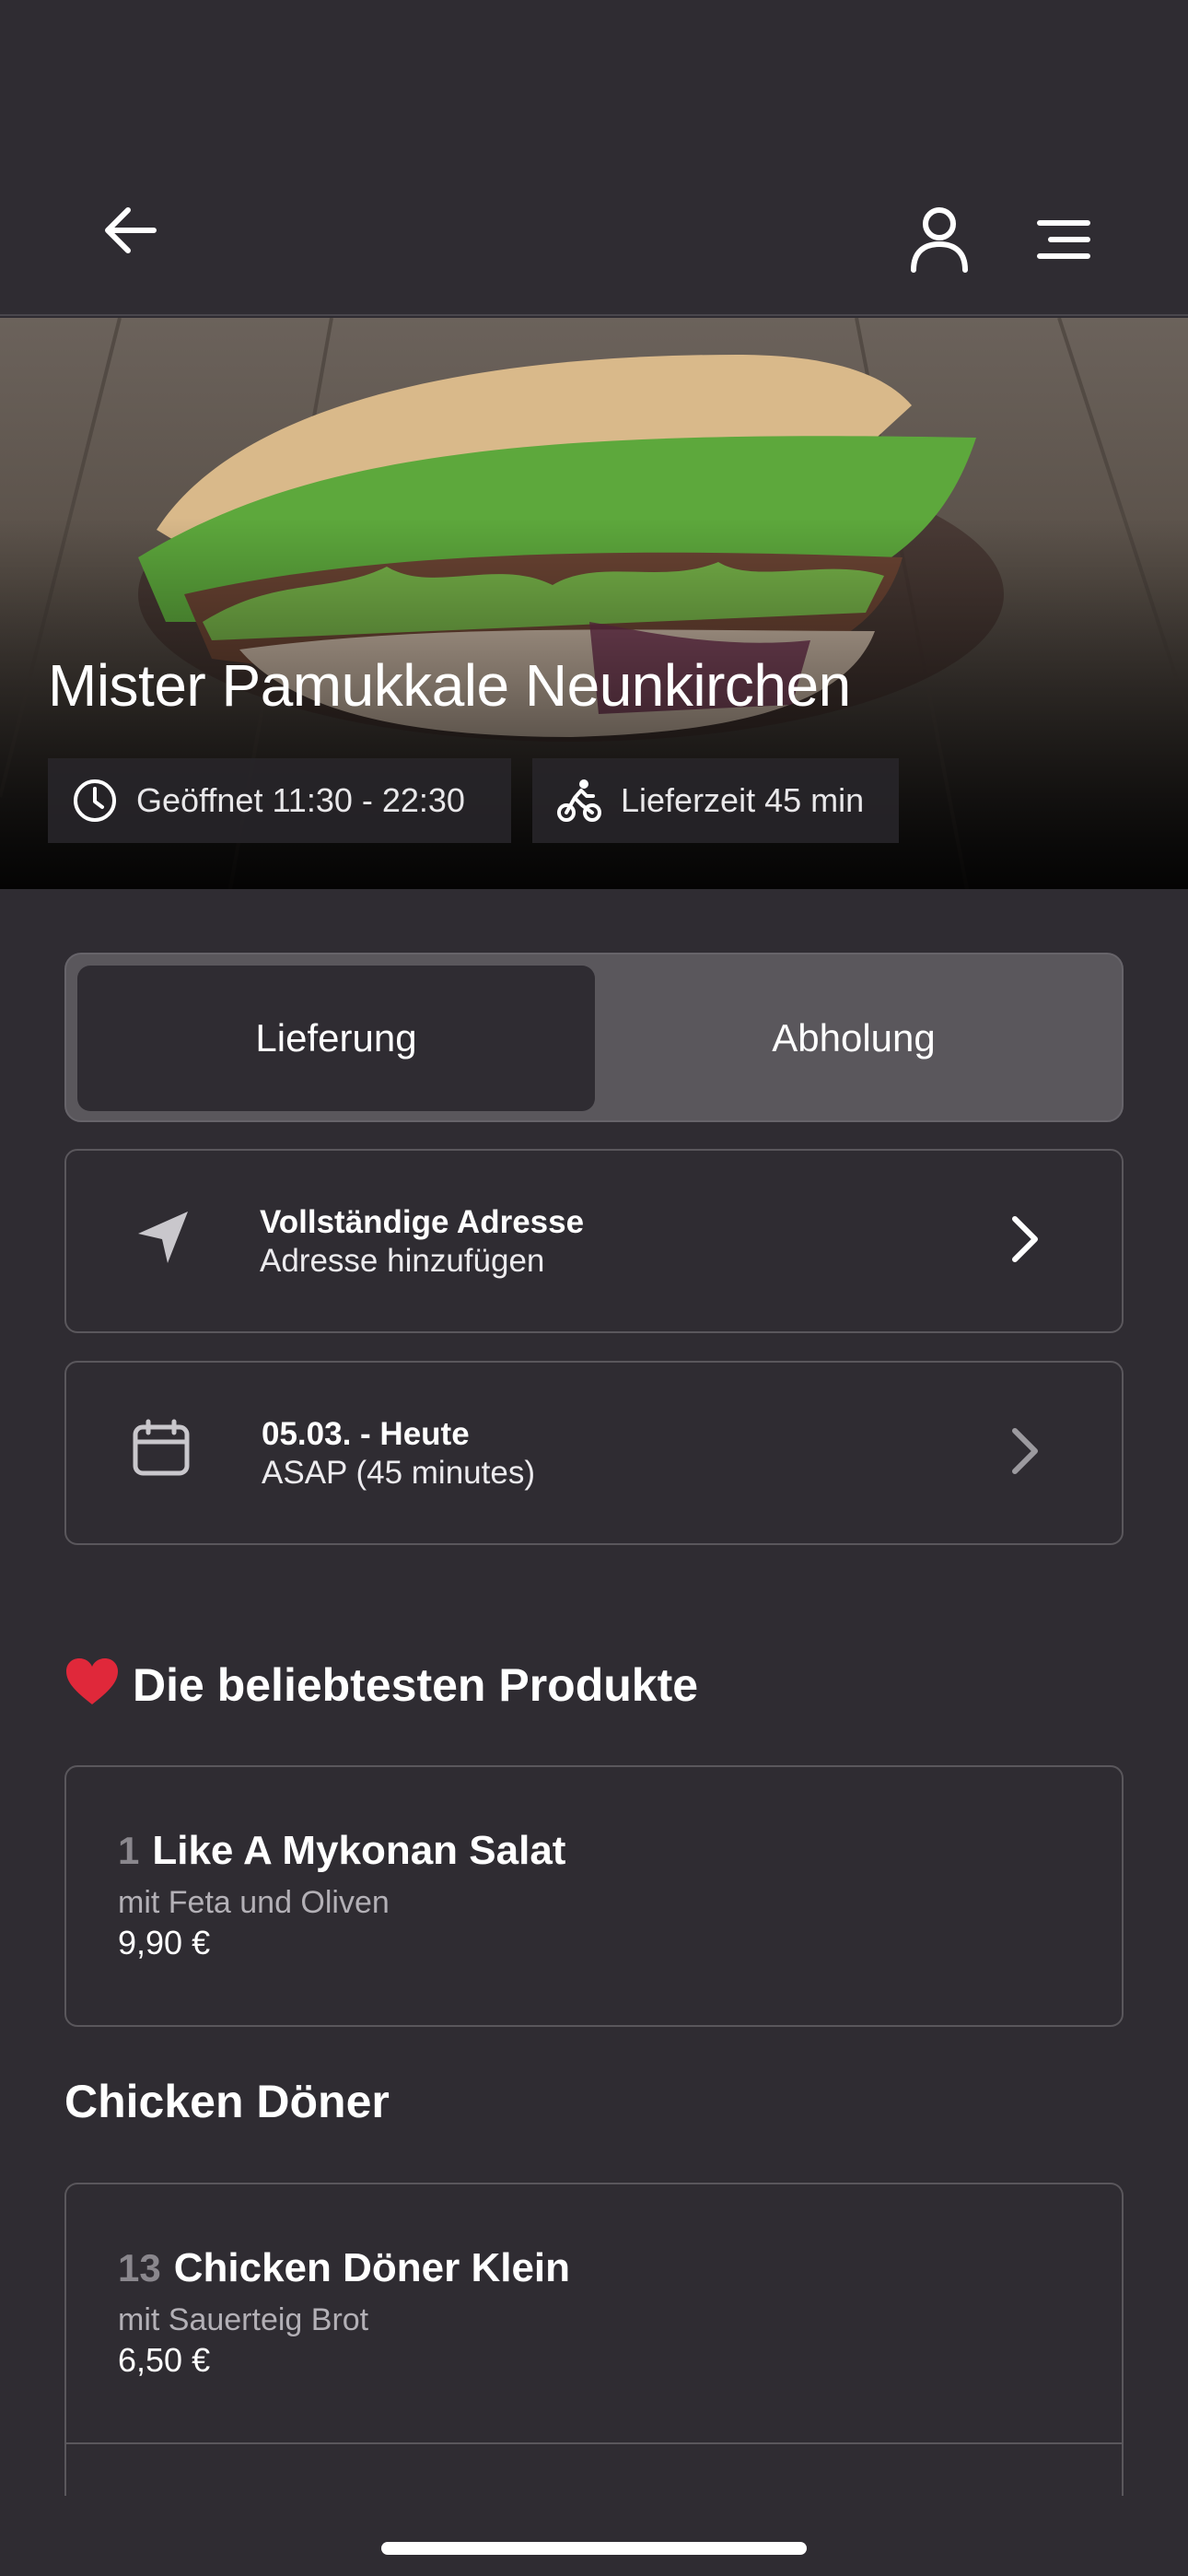  I want to click on address-row: Vollständige Adresse Adresse hinzufügen, so click(594, 1241).